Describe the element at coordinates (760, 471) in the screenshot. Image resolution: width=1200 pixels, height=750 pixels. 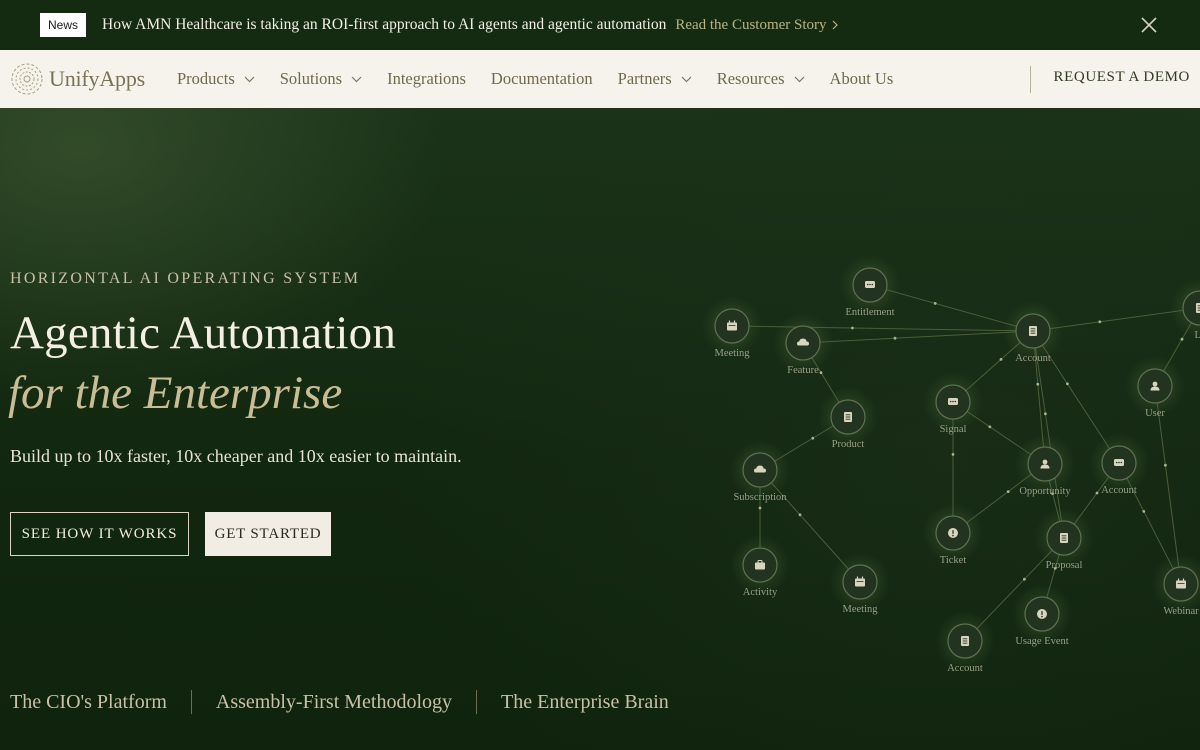
I see `graph-node-subscription: Subscription` at that location.